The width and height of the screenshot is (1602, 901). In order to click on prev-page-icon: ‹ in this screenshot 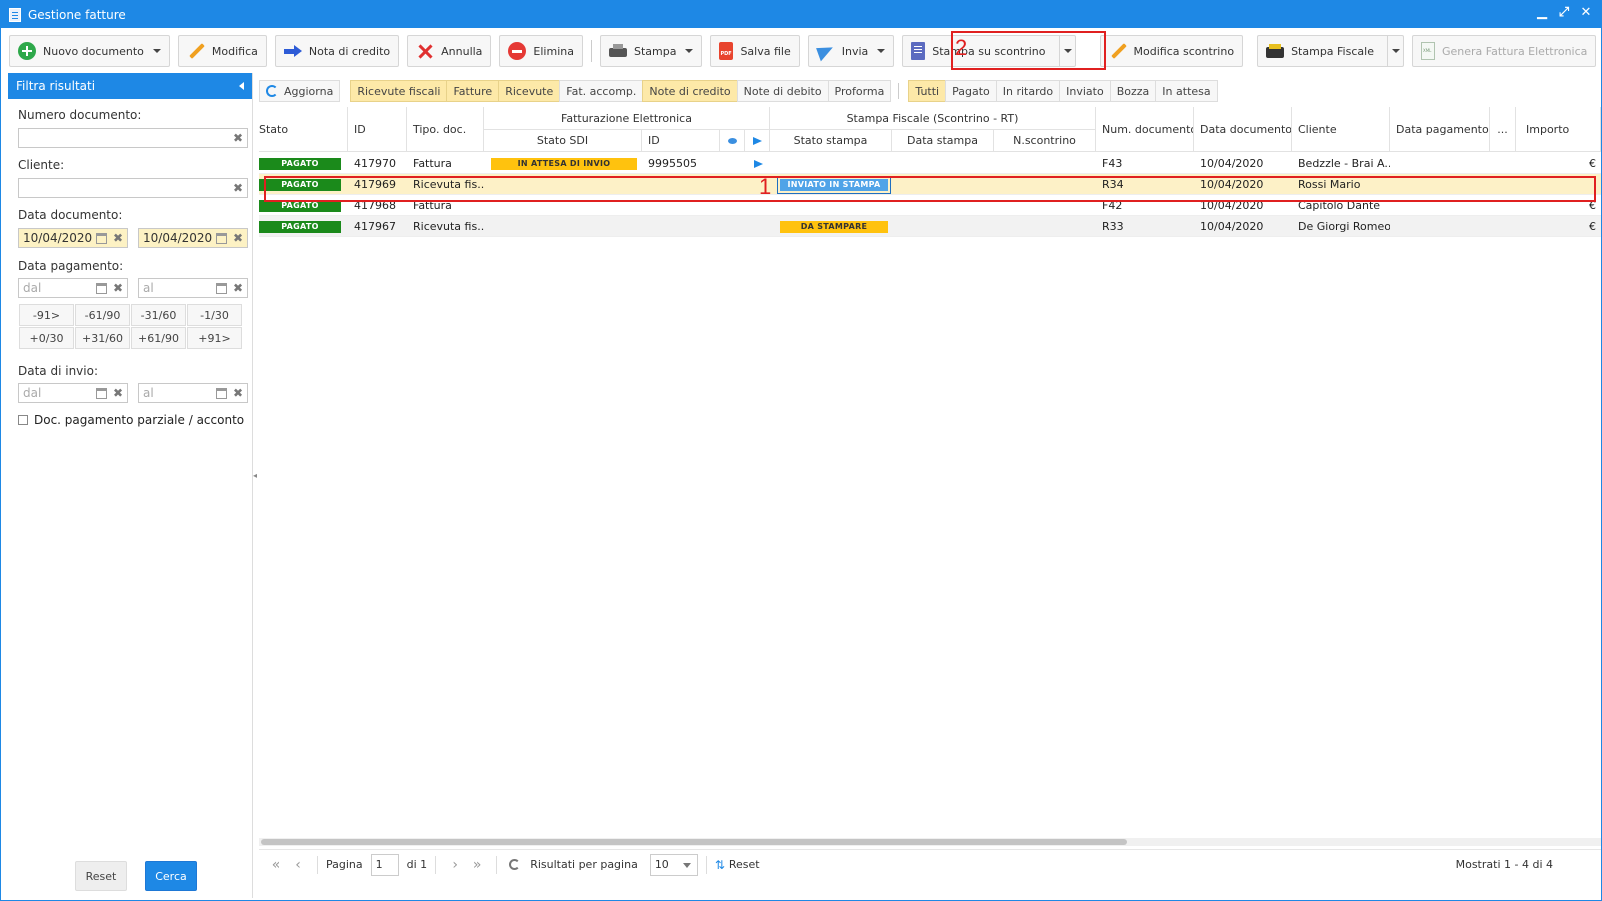, I will do `click(298, 865)`.